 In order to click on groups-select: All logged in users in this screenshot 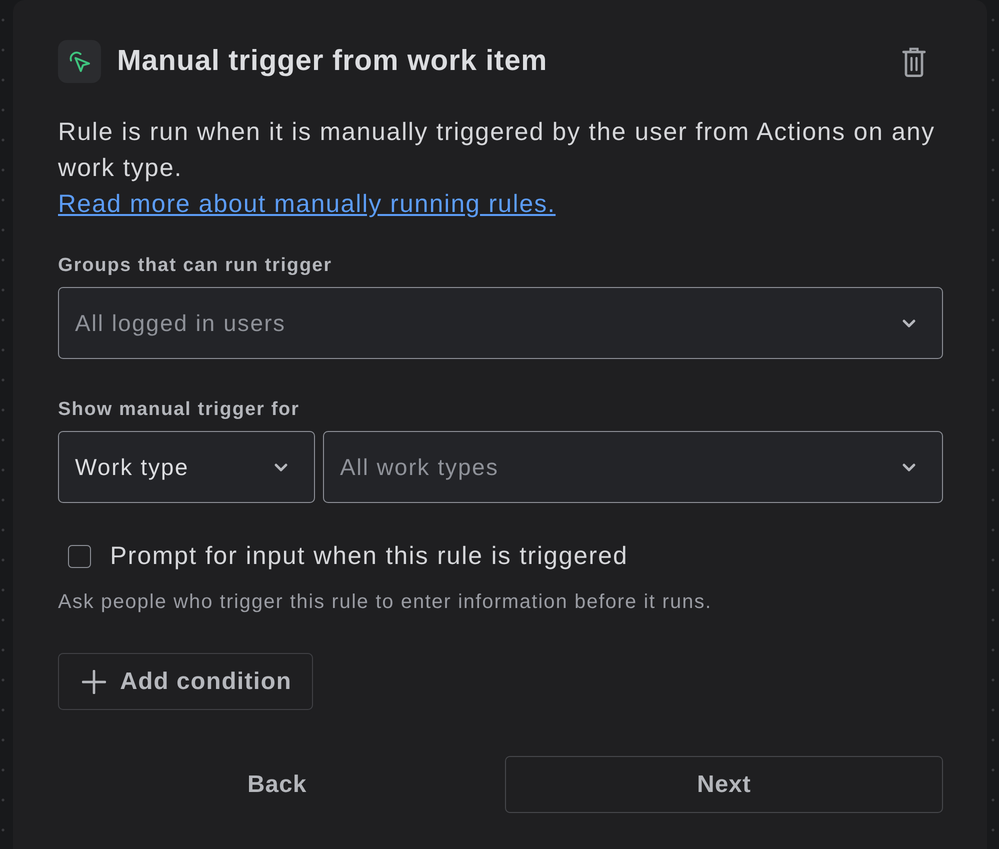, I will do `click(500, 323)`.